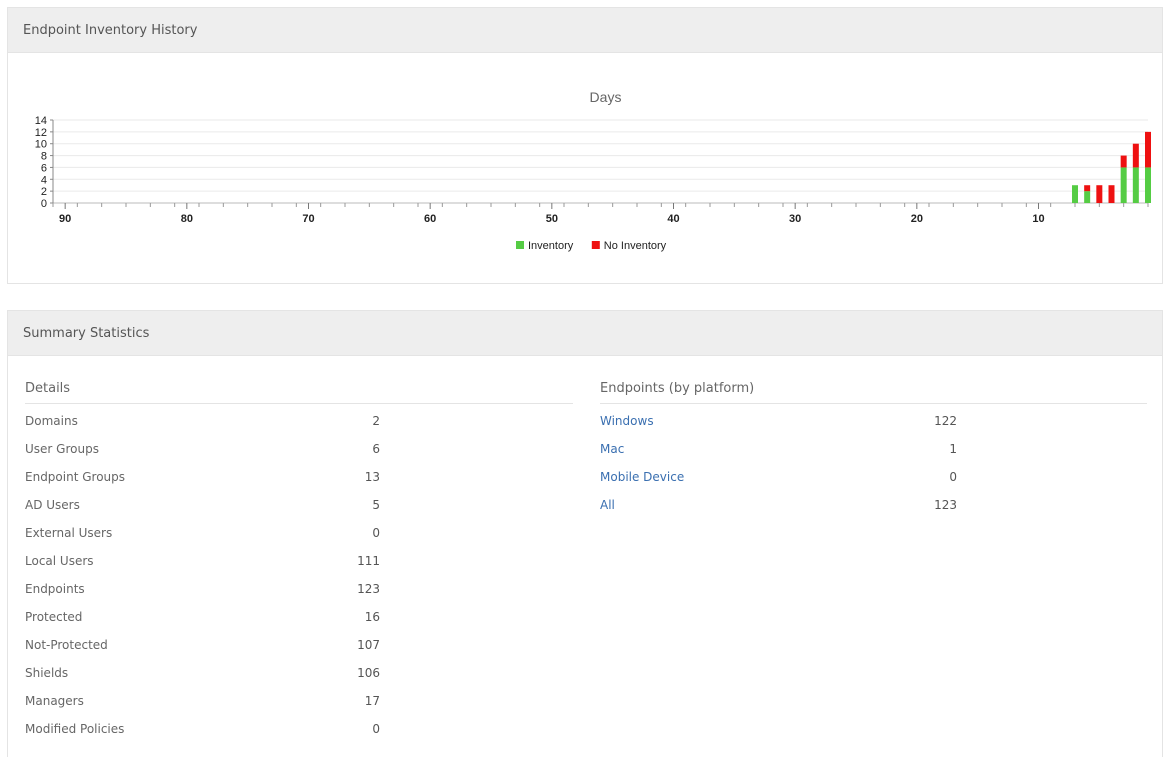  What do you see at coordinates (202, 617) in the screenshot?
I see `detail-row: Protected 16` at bounding box center [202, 617].